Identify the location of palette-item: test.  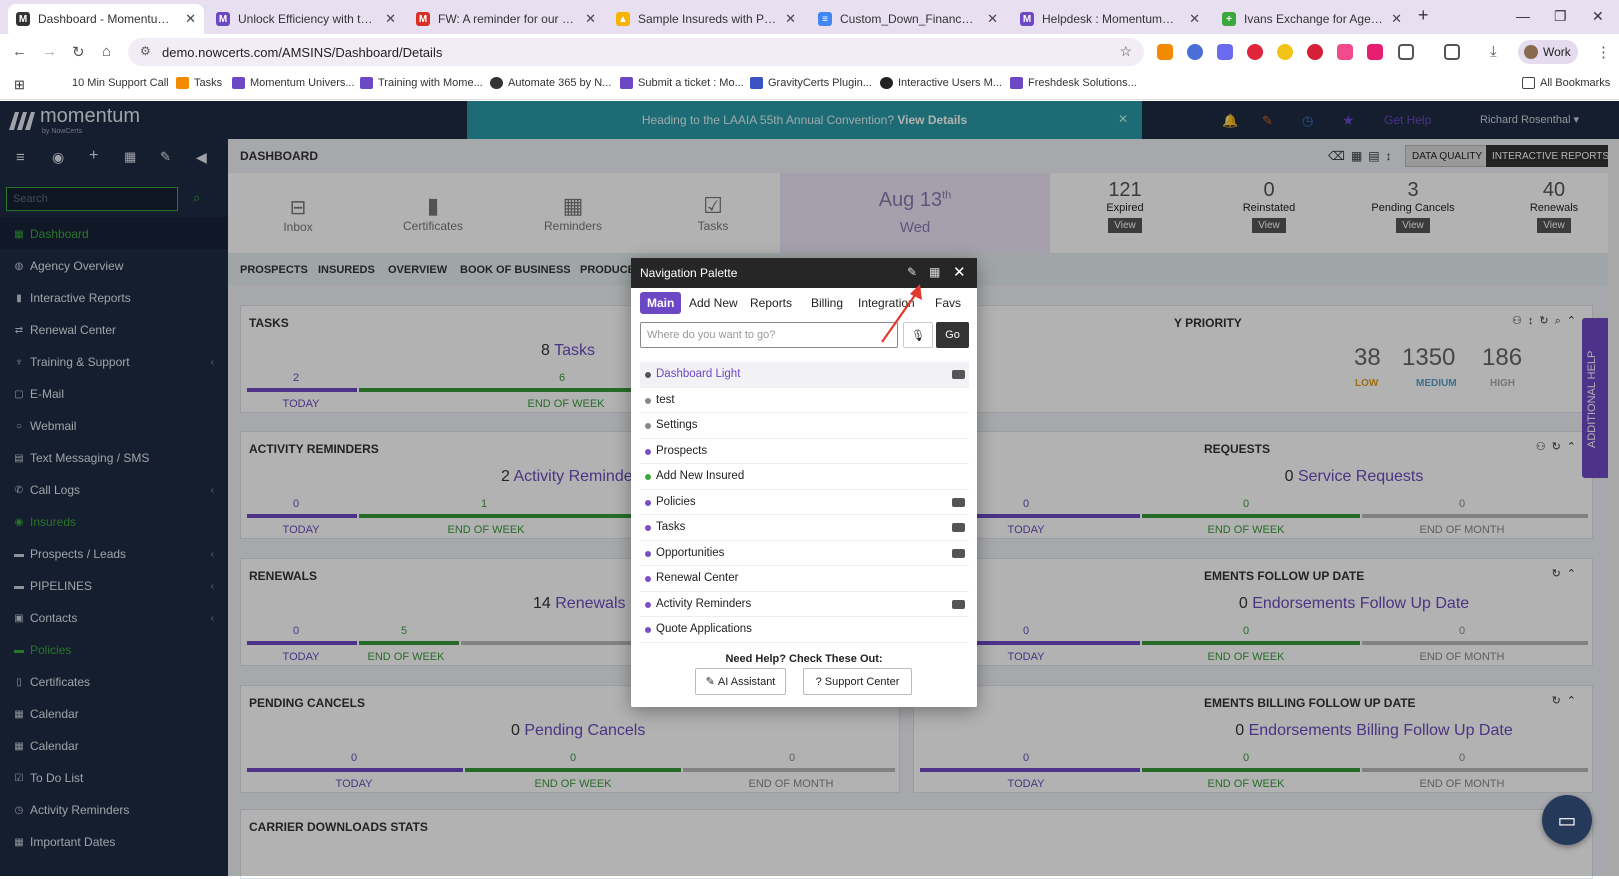
(804, 400).